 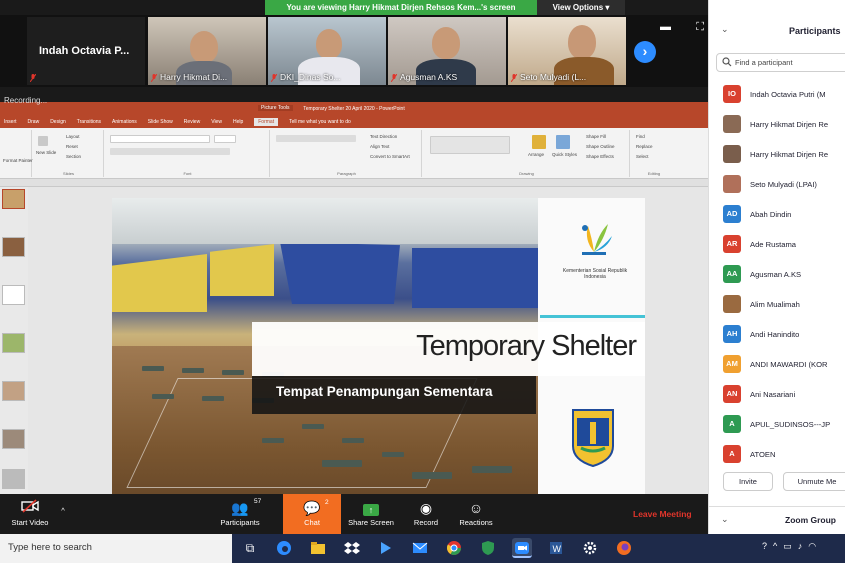 I want to click on zoom-group-section: ⌄ Zoom Group, so click(x=777, y=520).